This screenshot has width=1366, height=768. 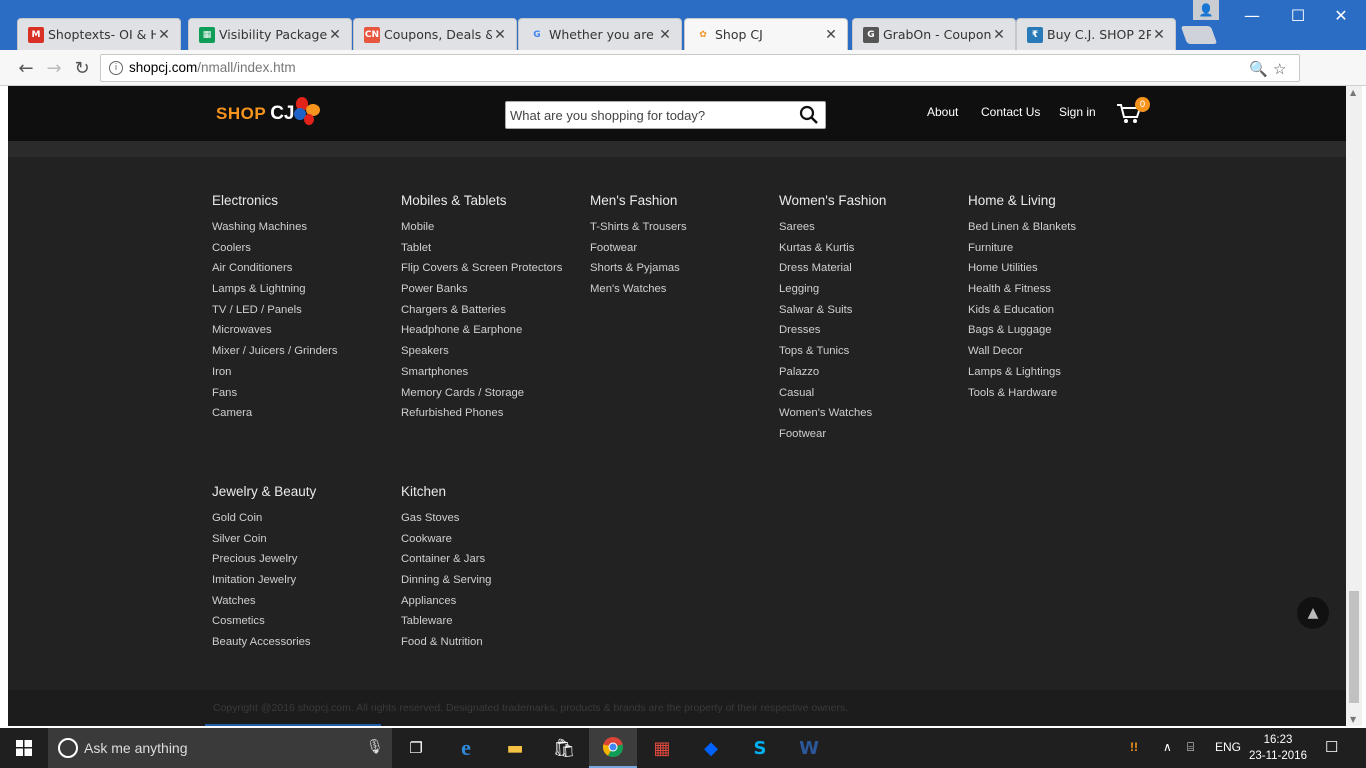 I want to click on footer-link: Shorts & Pyjamas, so click(x=682, y=271).